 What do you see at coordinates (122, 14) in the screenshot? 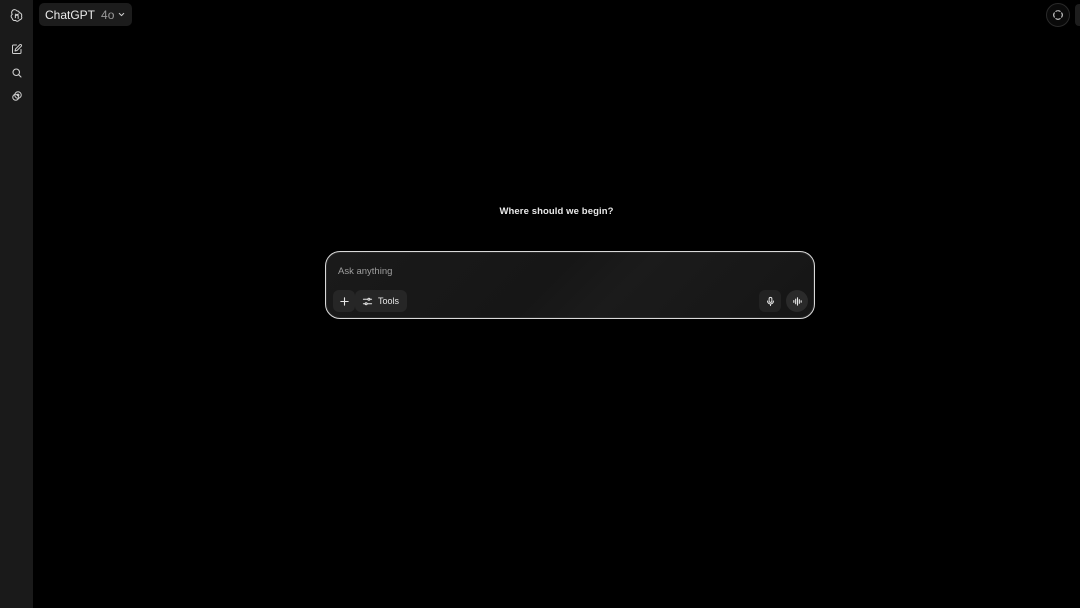
I see `chevron-down-icon` at bounding box center [122, 14].